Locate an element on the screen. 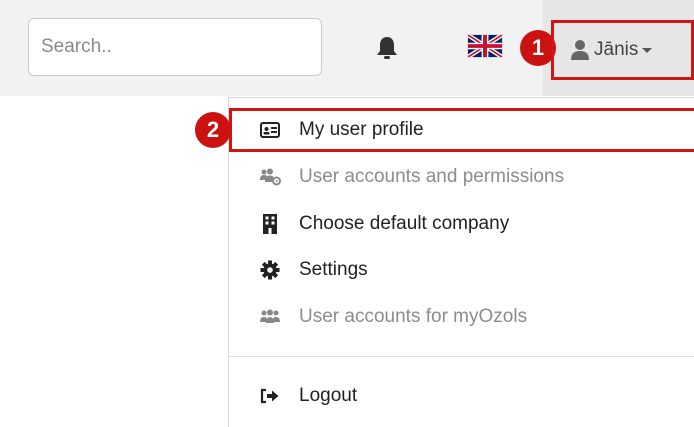 This screenshot has height=427, width=694. menu-item-user-accounts-permissions: User accounts and permissions is located at coordinates (461, 177).